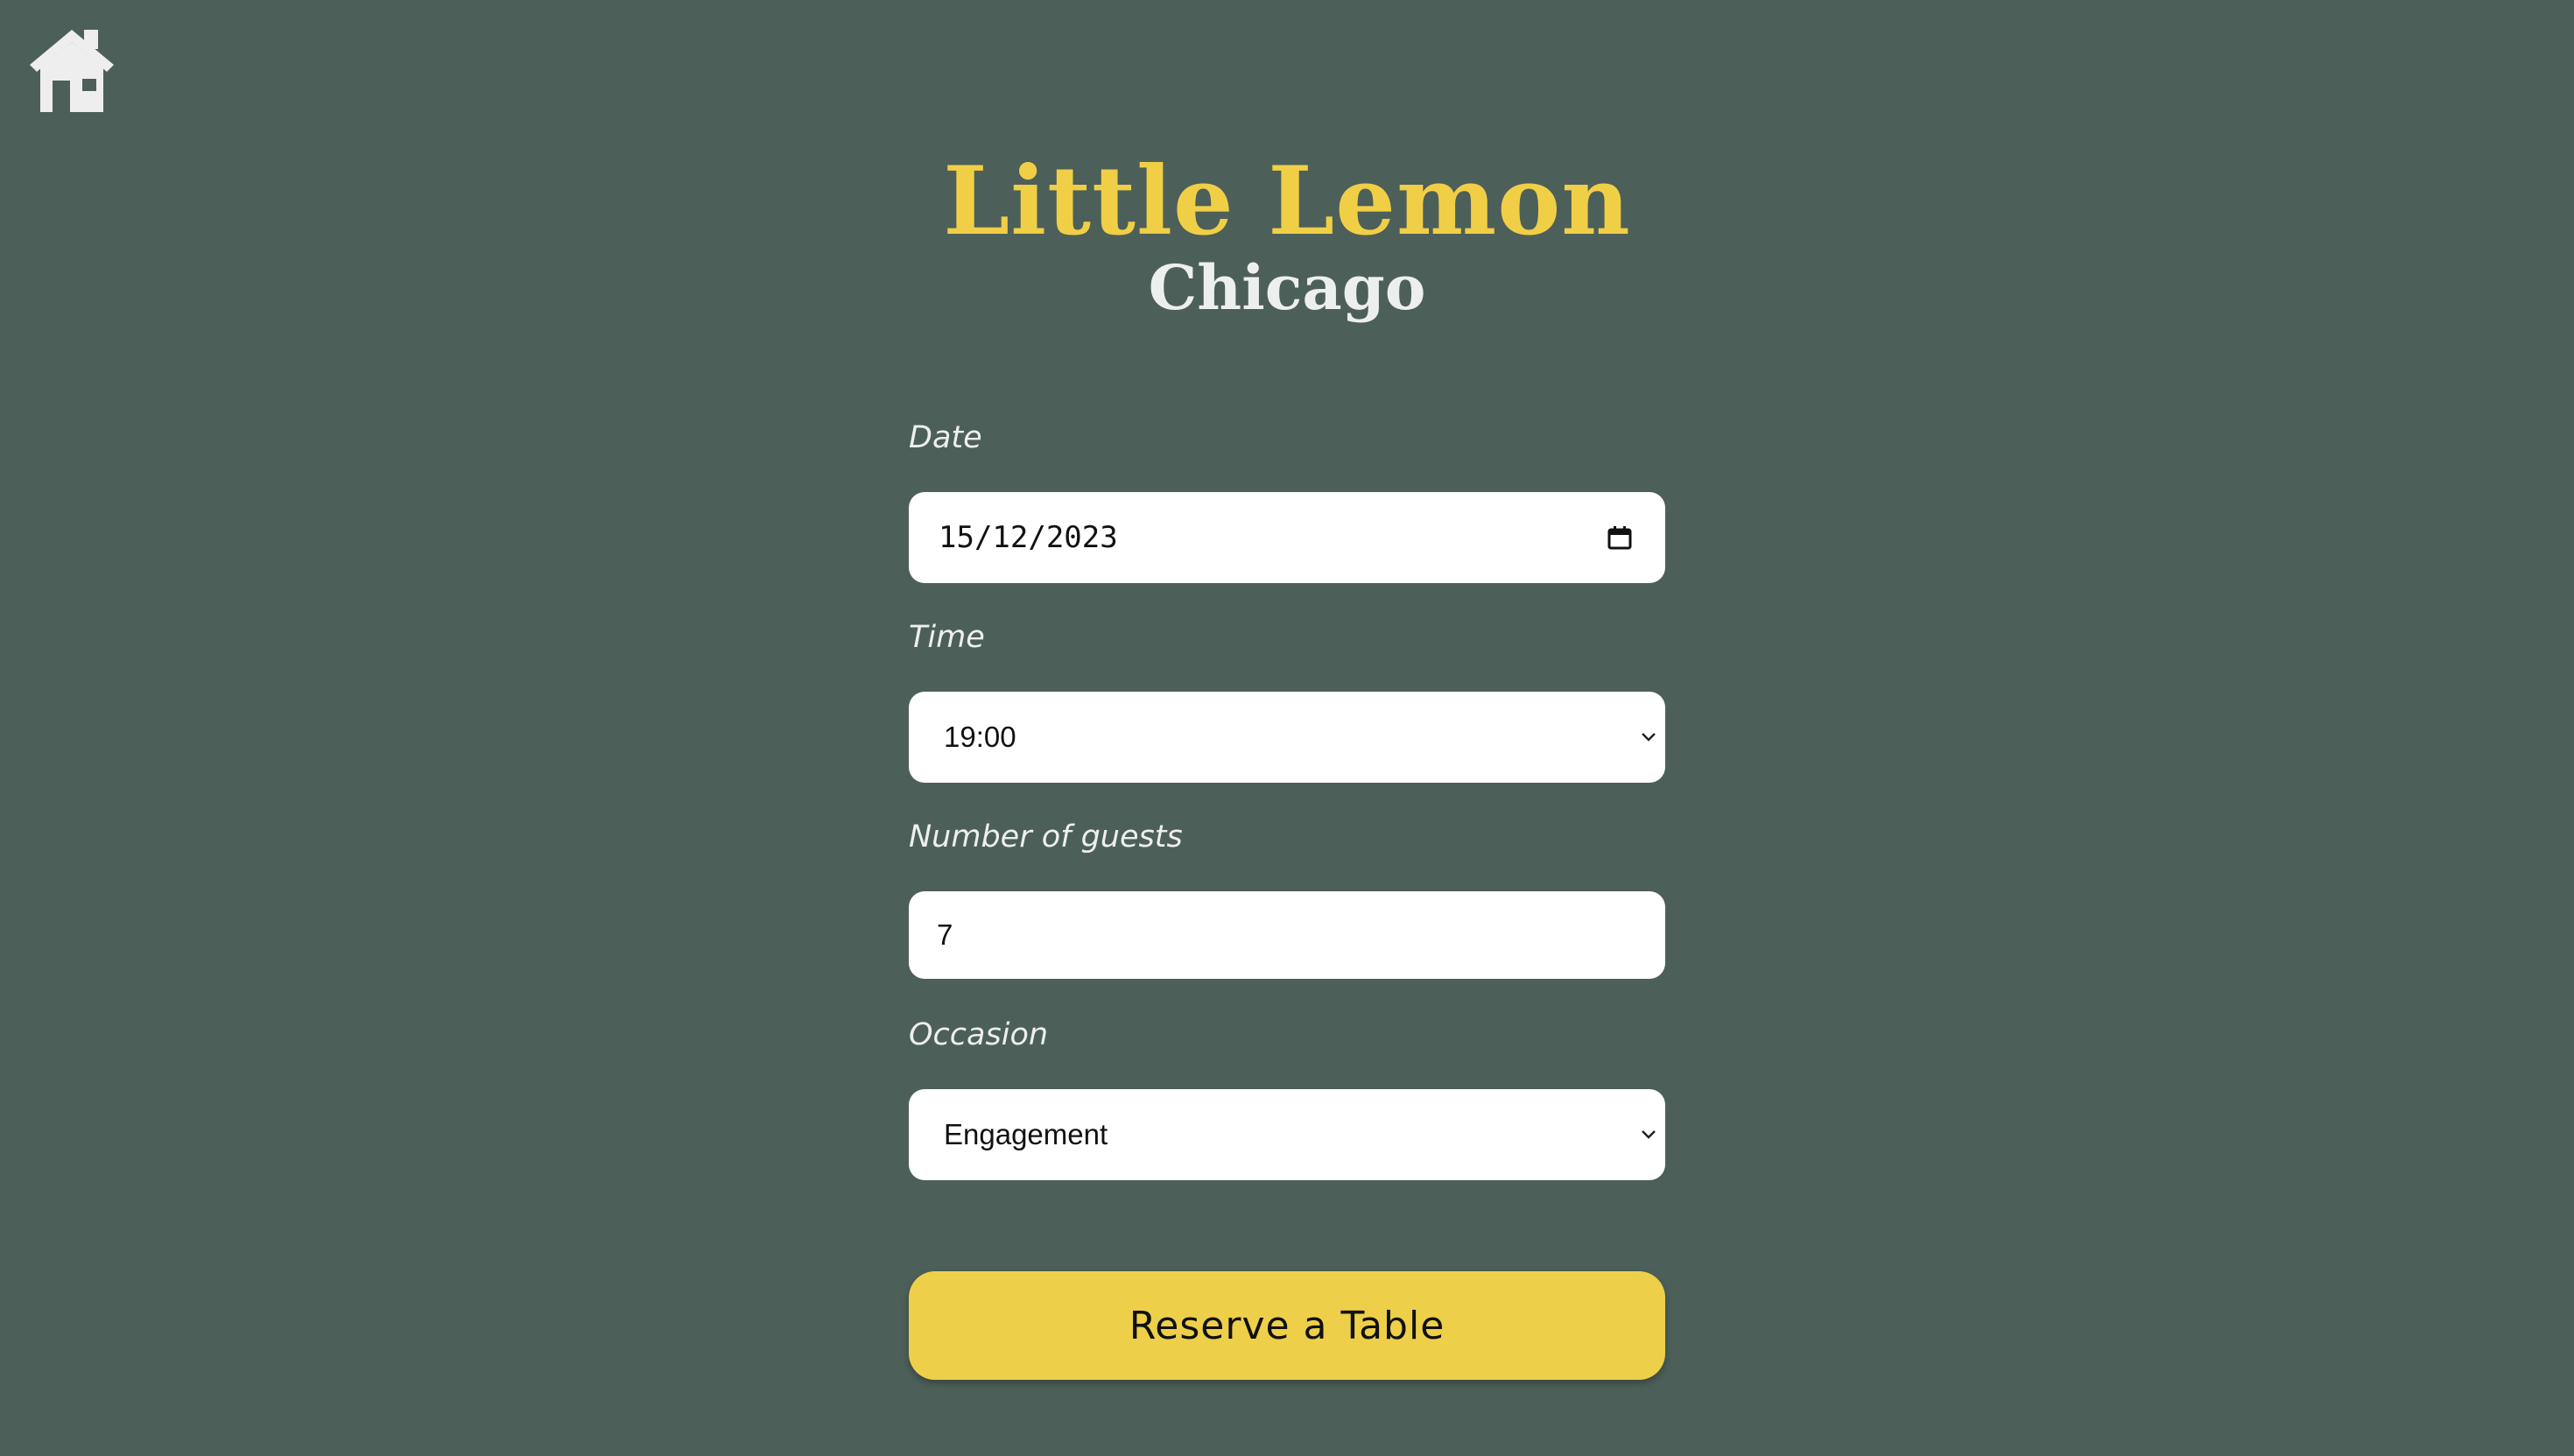 This screenshot has width=2574, height=1456. Describe the element at coordinates (979, 1034) in the screenshot. I see `occasion-label: Occasion` at that location.